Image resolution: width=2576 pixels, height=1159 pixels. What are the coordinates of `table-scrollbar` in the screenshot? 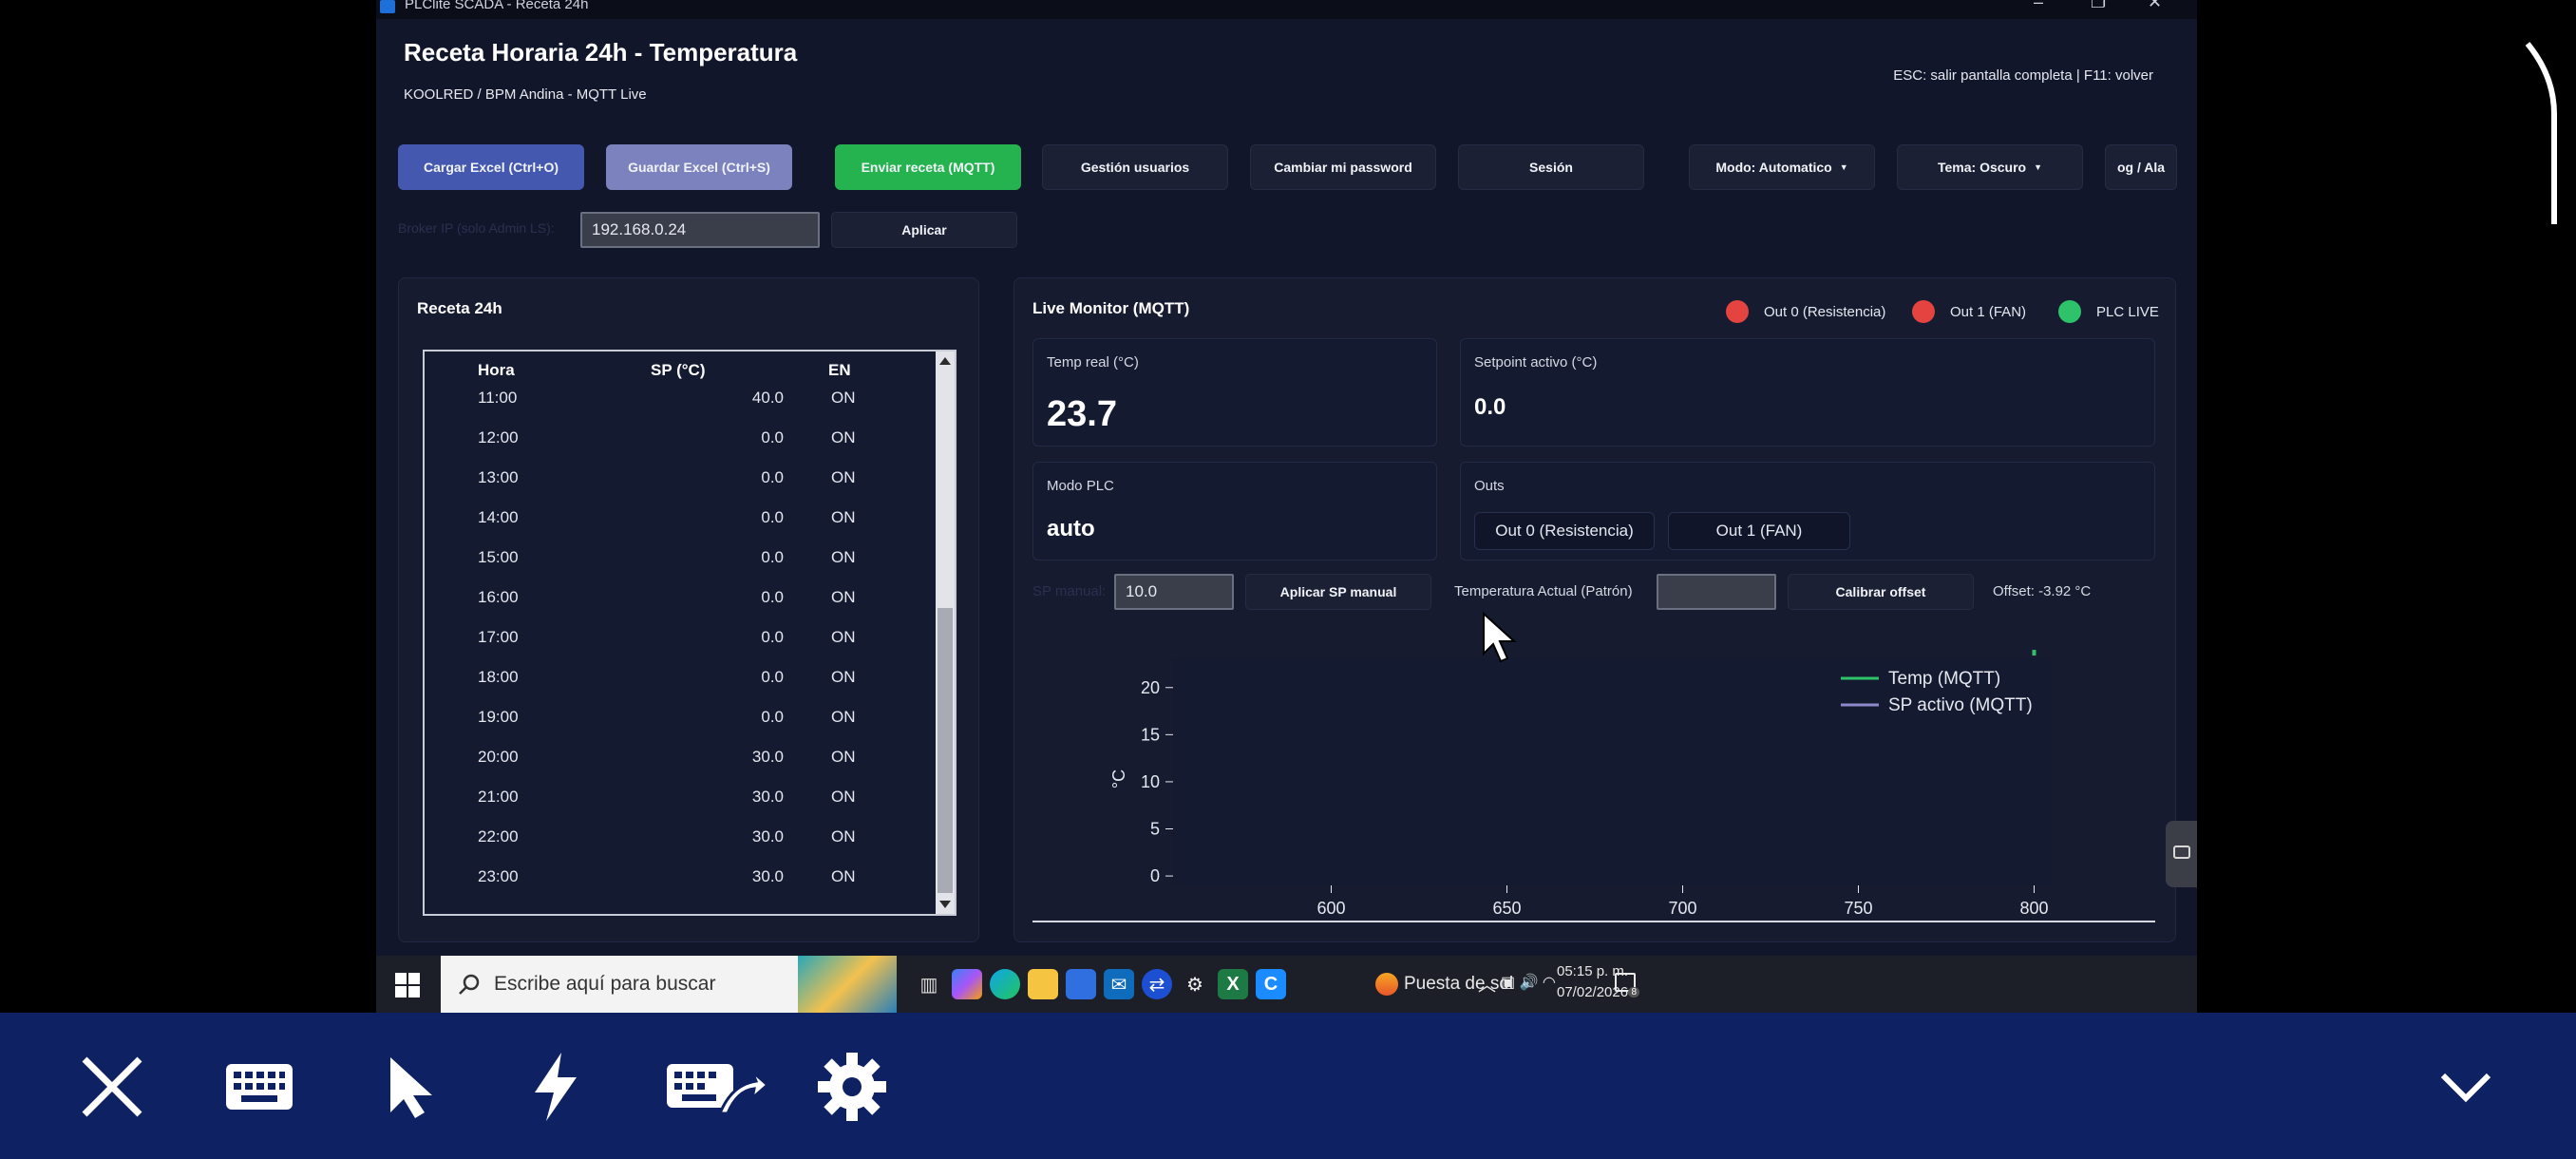 It's located at (945, 633).